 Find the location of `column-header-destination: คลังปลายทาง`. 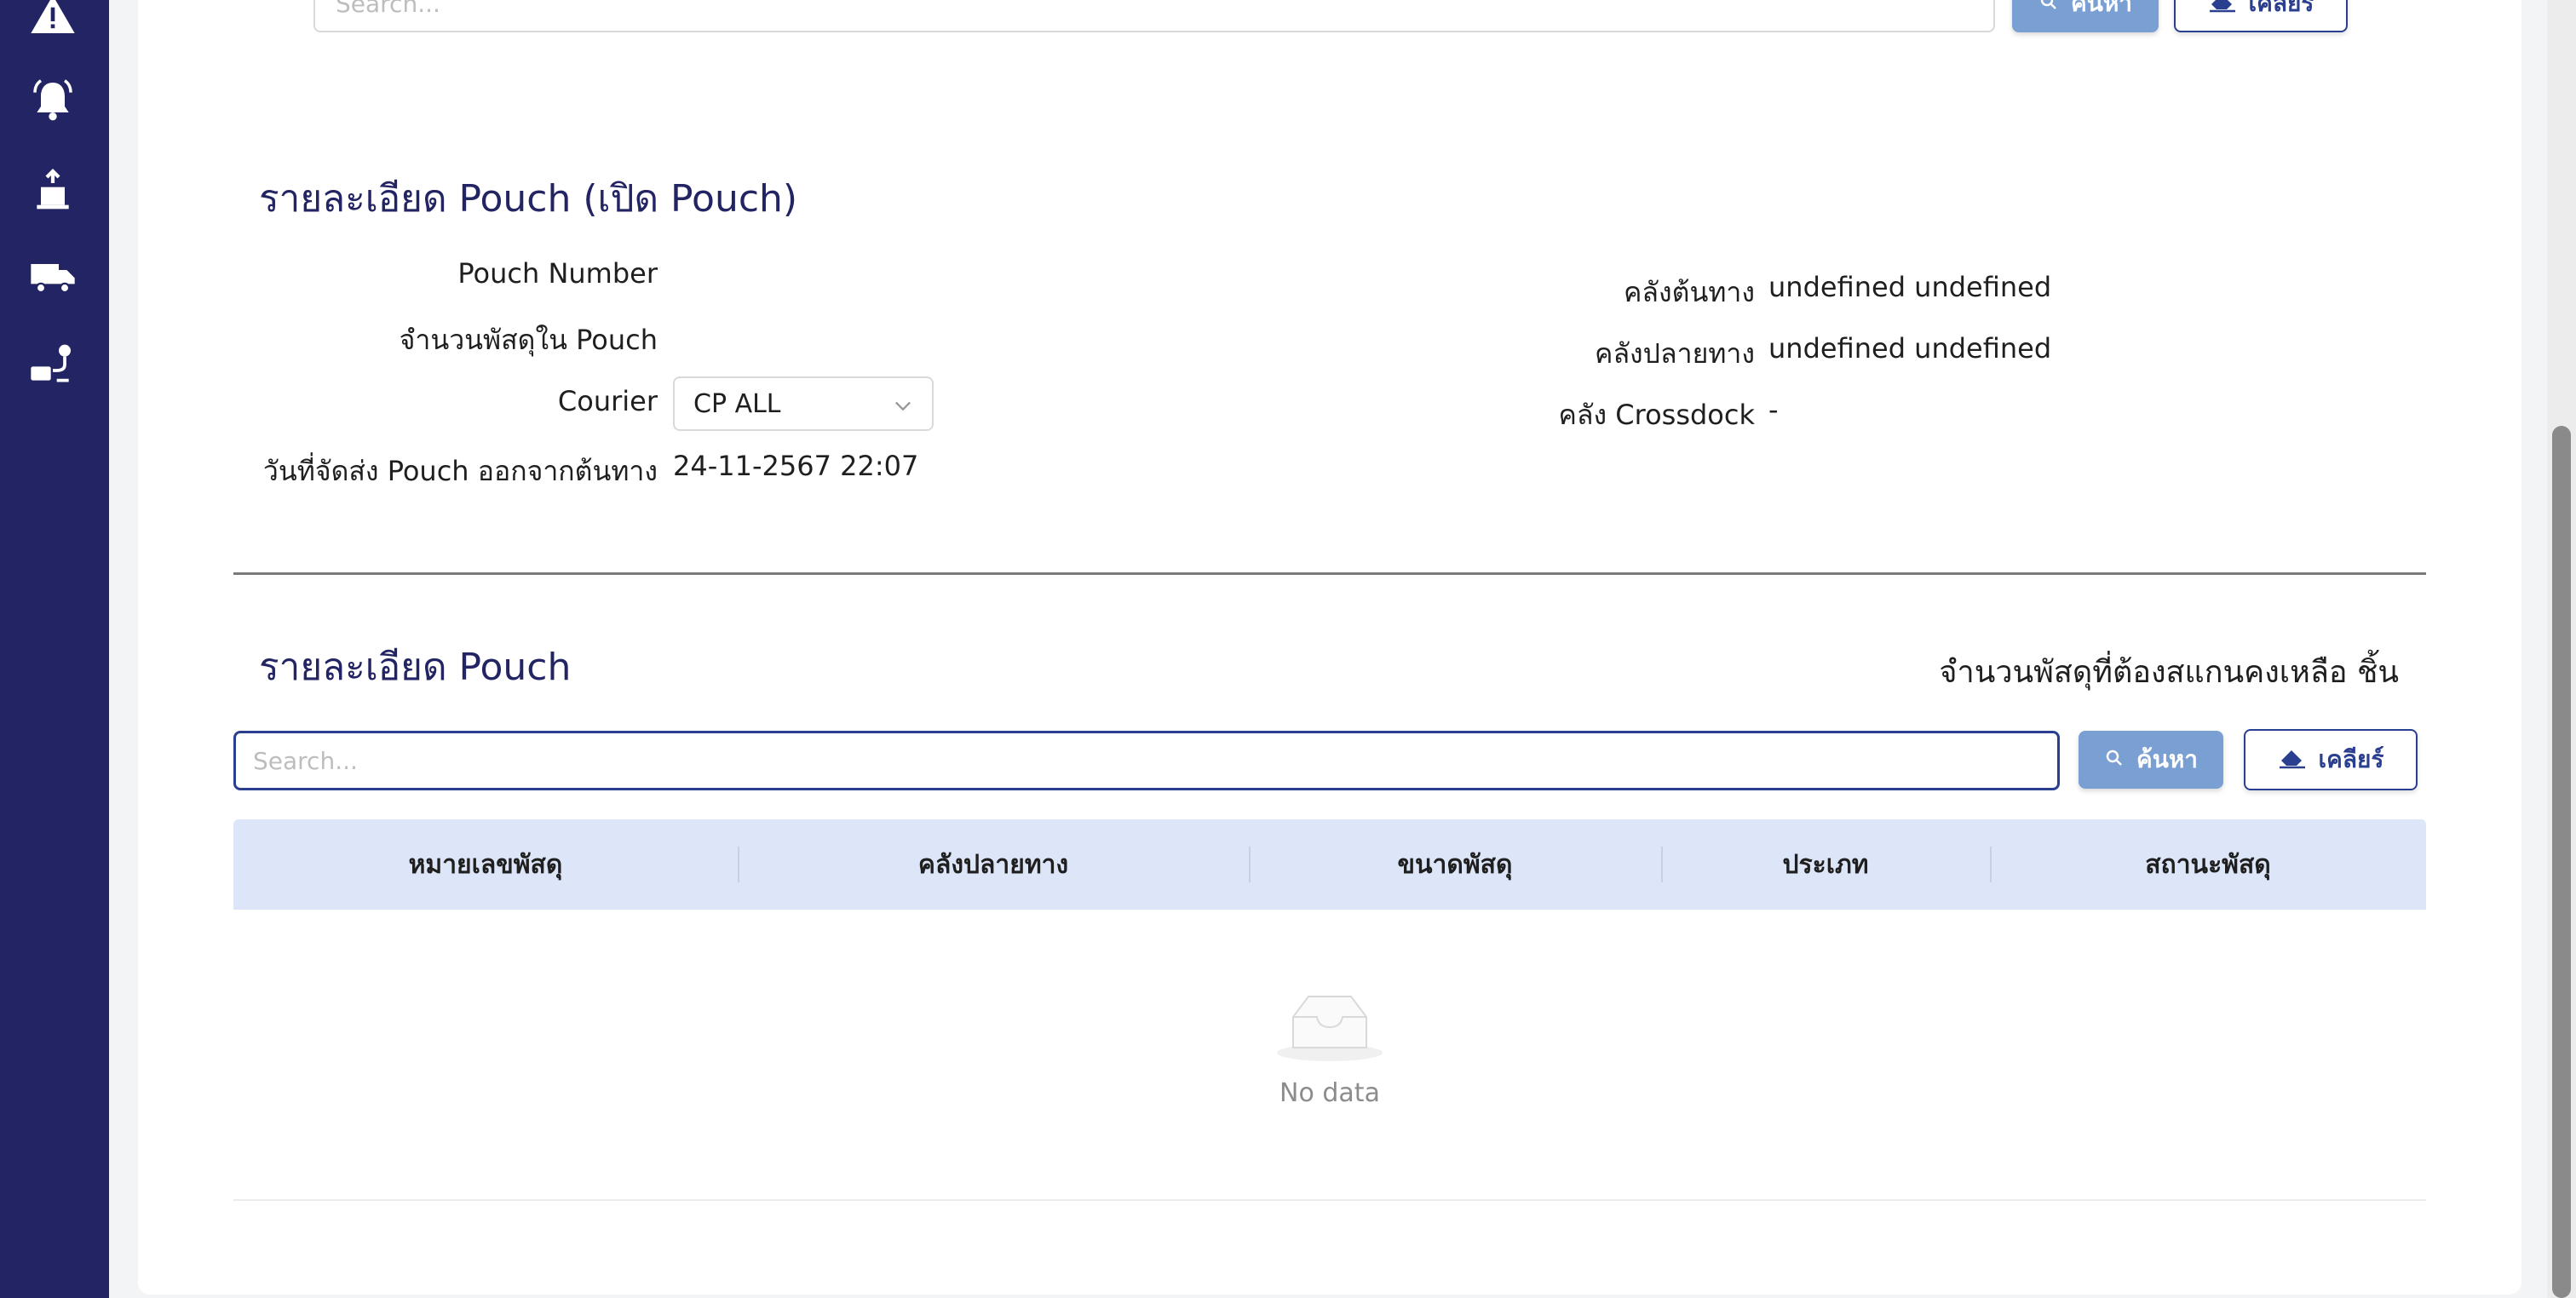

column-header-destination: คลังปลายทาง is located at coordinates (994, 864).